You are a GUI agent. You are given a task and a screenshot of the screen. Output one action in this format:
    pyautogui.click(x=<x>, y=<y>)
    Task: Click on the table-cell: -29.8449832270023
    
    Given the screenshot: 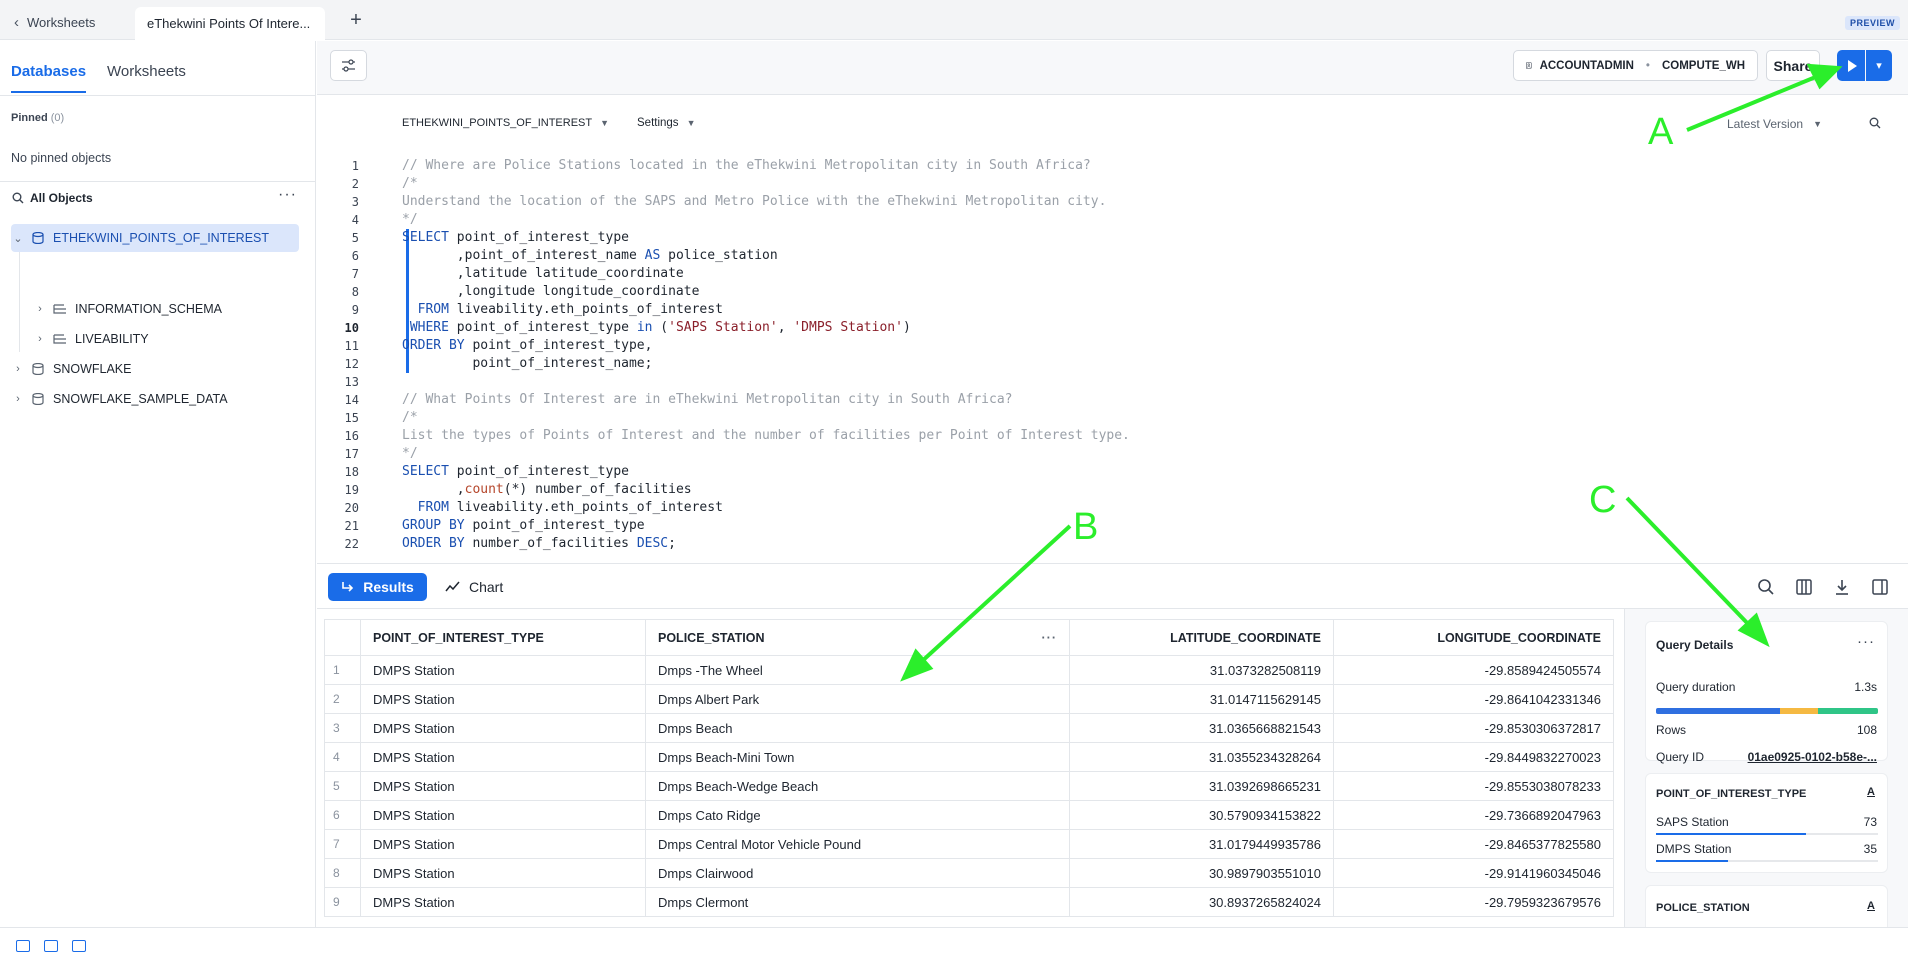 What is the action you would take?
    pyautogui.click(x=1473, y=757)
    